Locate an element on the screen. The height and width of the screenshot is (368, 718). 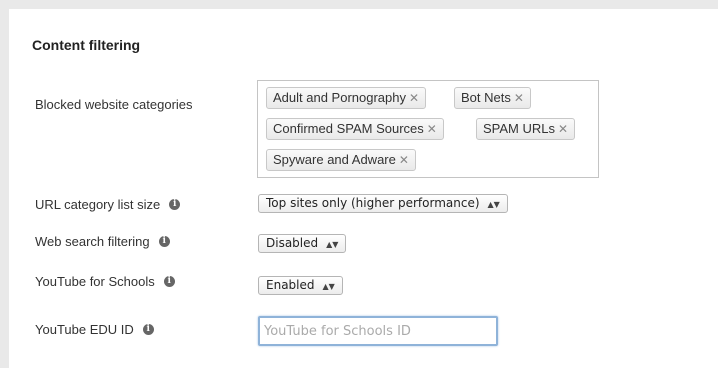
category-tag-label: Adult and Pornography is located at coordinates (339, 97).